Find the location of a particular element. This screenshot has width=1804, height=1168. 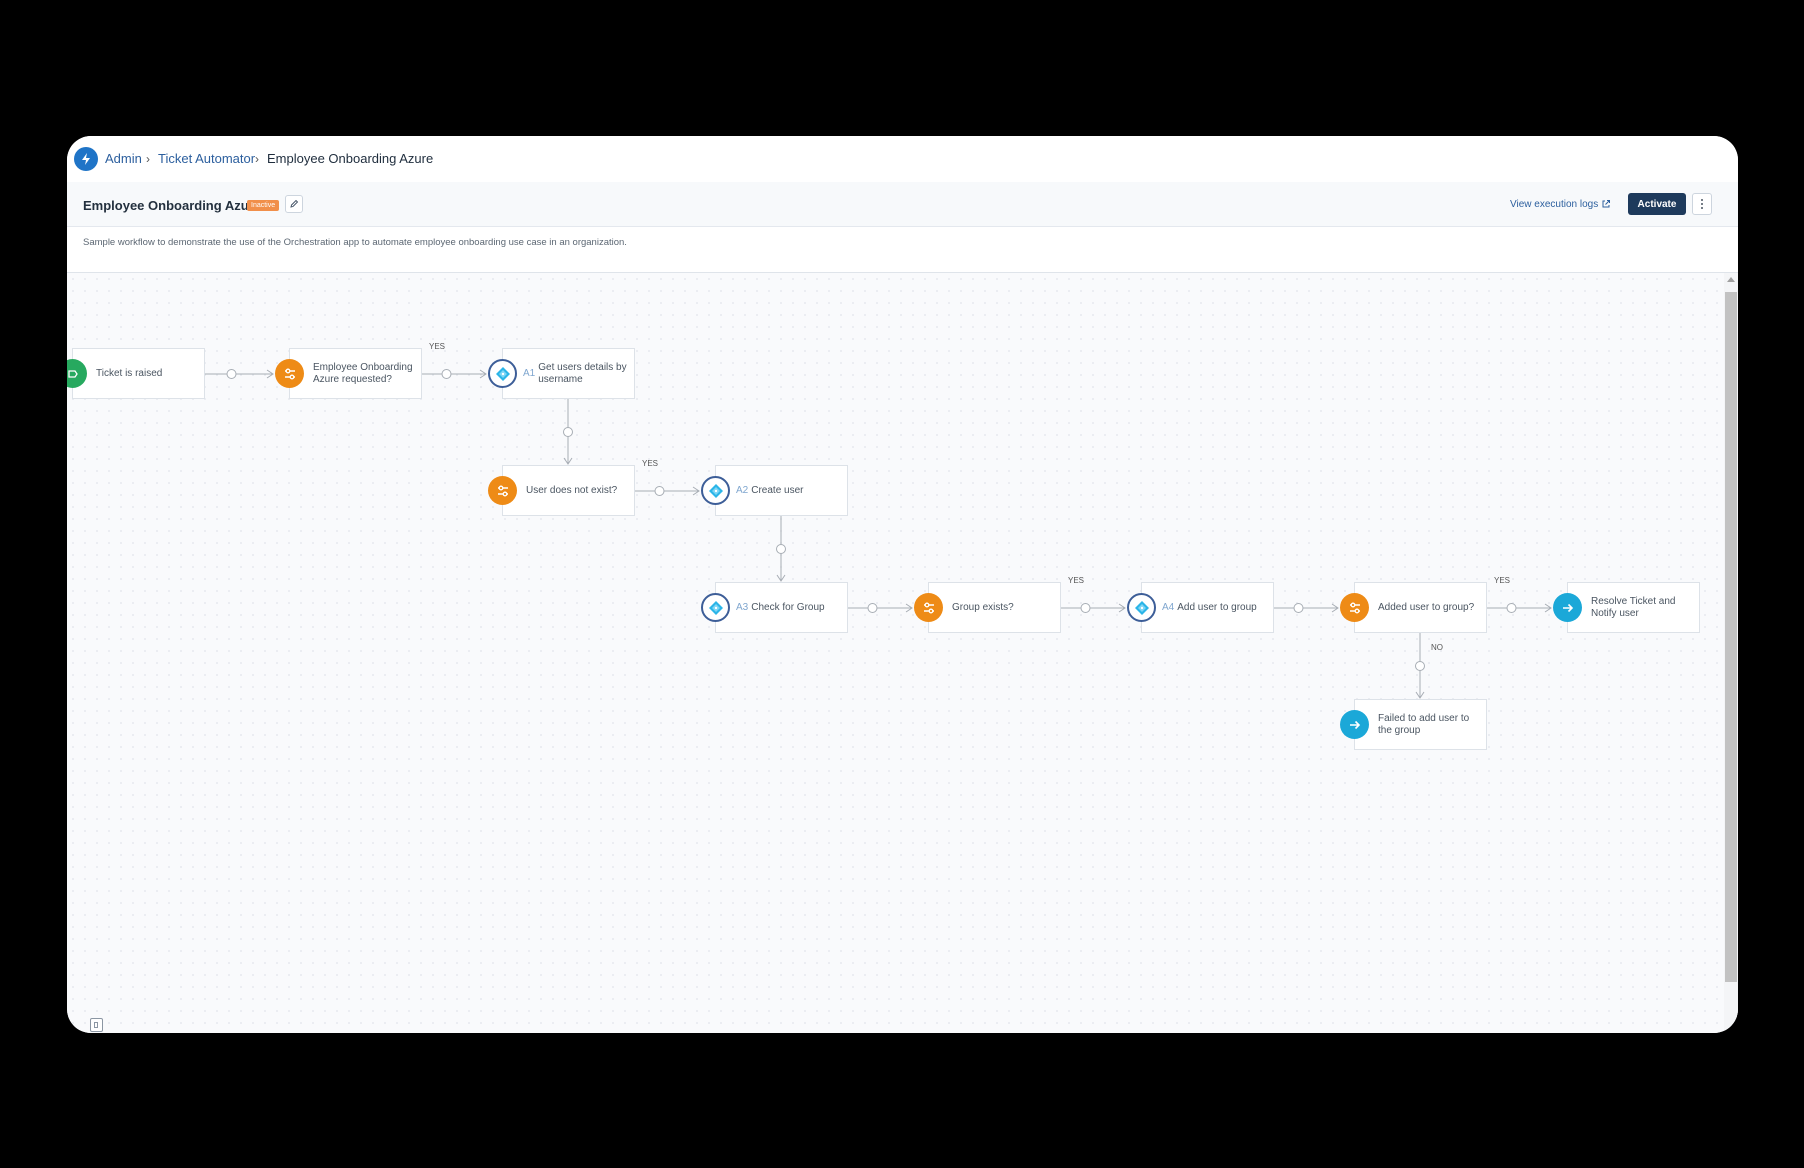

node-prefix: A1 is located at coordinates (529, 373).